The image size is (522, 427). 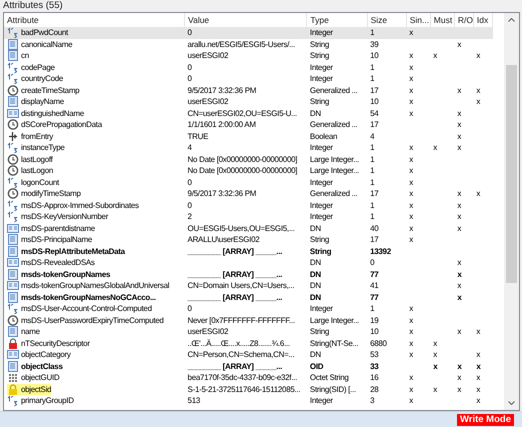 What do you see at coordinates (248, 136) in the screenshot?
I see `table-row: fromEntry TRUE Boolean 4 x` at bounding box center [248, 136].